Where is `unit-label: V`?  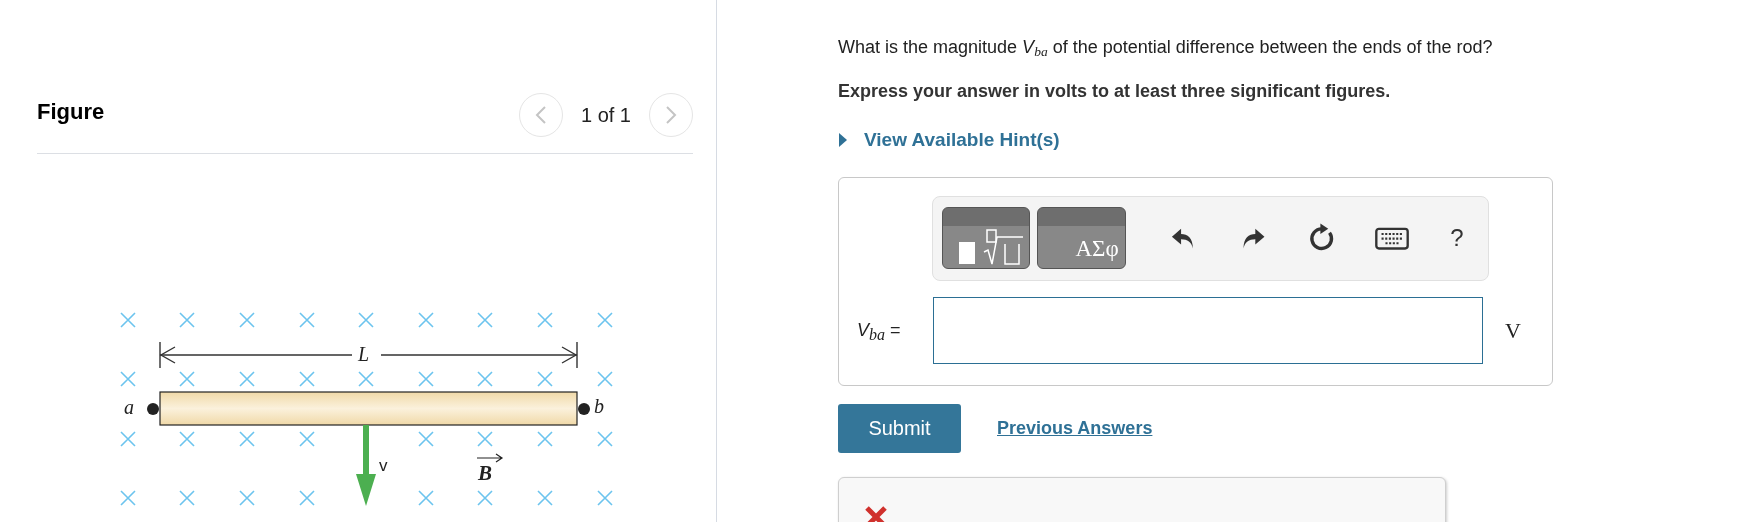
unit-label: V is located at coordinates (1513, 330).